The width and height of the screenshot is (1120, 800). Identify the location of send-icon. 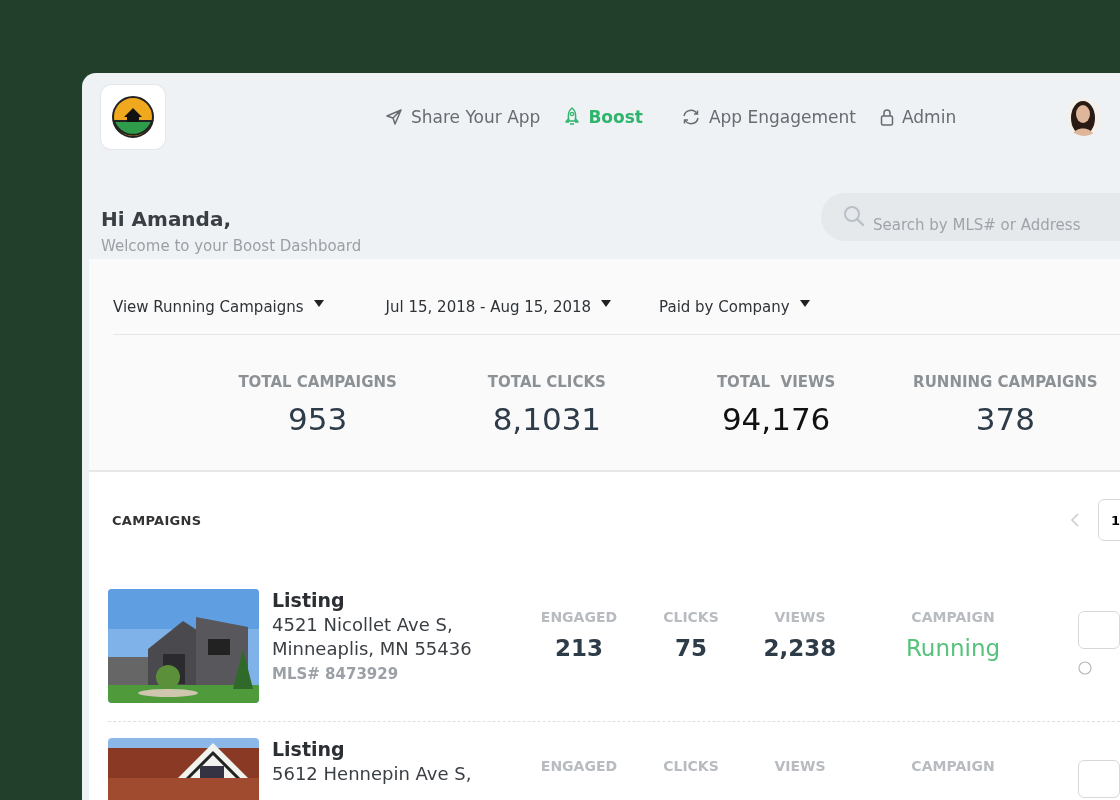
(394, 117).